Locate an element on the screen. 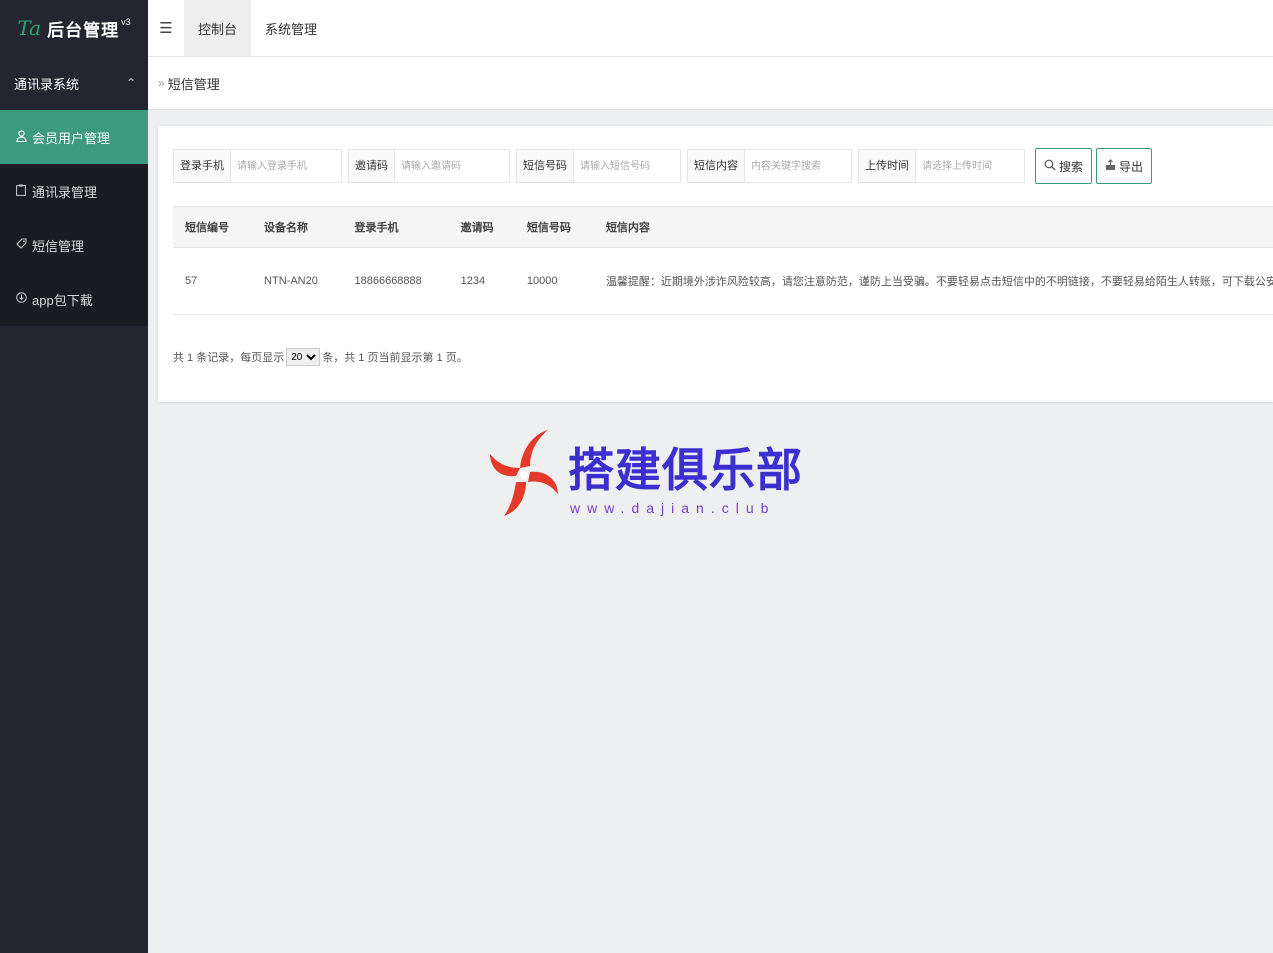 The image size is (1273, 953). search-button: 搜索 is located at coordinates (1064, 166).